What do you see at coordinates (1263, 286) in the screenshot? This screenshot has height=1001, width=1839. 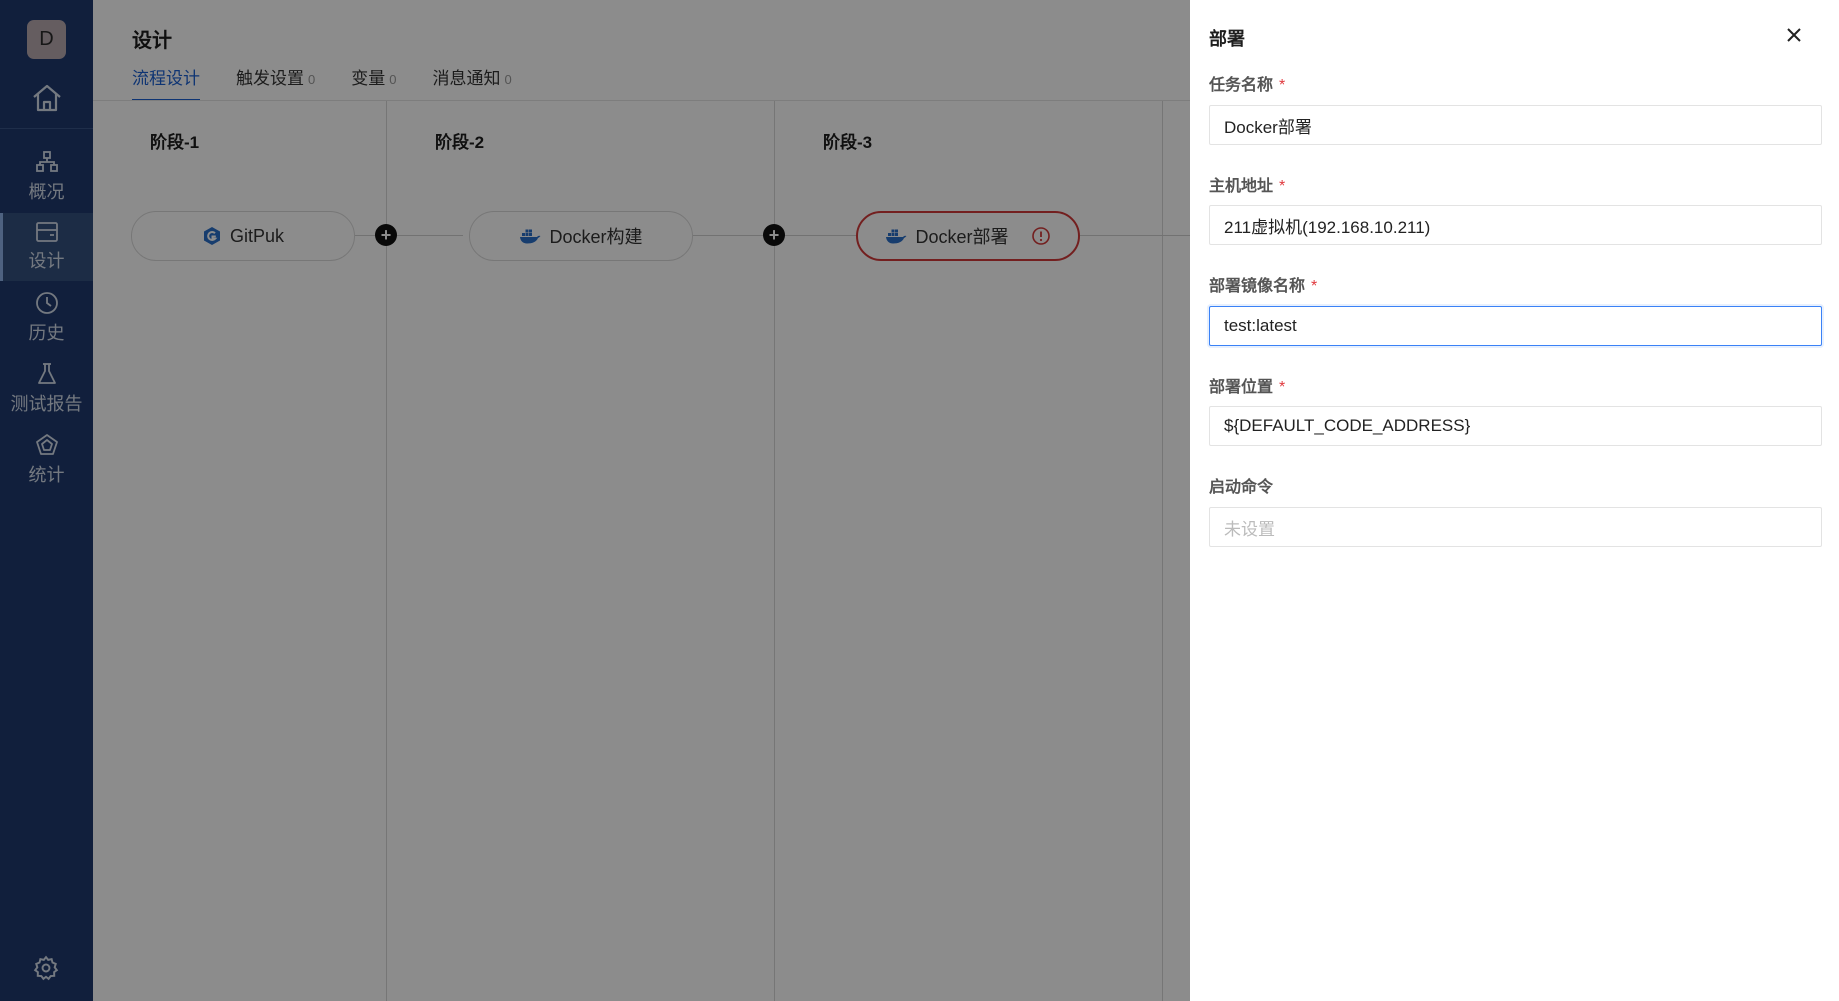 I see `field-label-image-name: 部署镜像名称 *` at bounding box center [1263, 286].